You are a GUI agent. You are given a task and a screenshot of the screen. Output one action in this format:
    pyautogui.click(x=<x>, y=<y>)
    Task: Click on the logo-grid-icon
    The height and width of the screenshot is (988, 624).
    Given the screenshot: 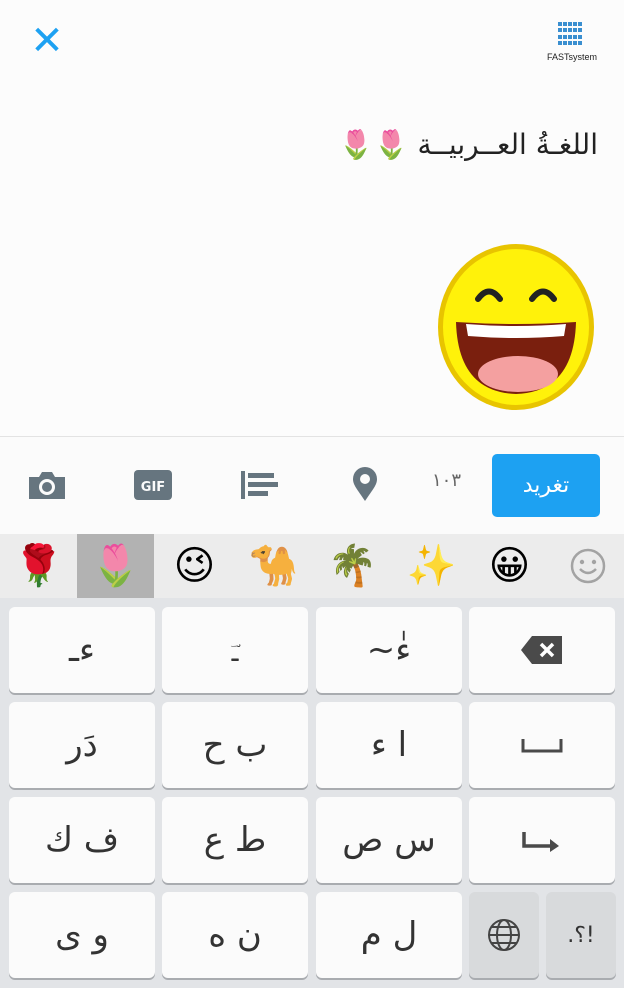 What is the action you would take?
    pyautogui.click(x=571, y=34)
    